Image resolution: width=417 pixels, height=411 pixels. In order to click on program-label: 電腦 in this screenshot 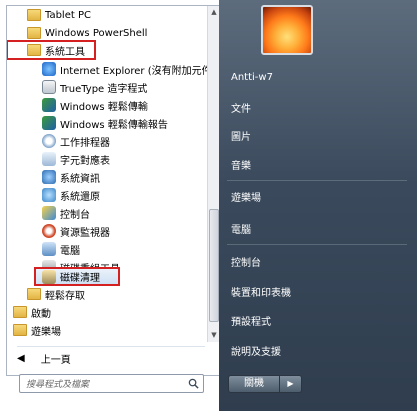, I will do `click(70, 251)`.